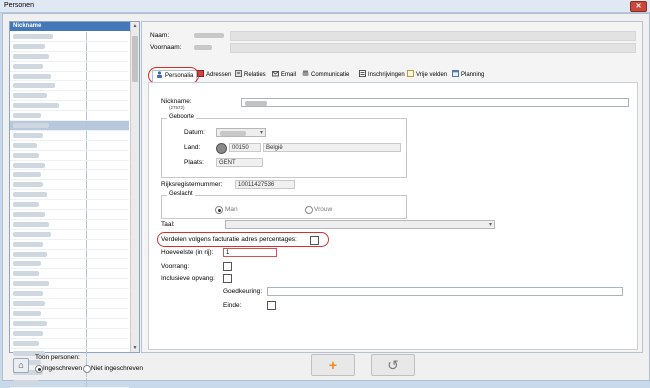 The height and width of the screenshot is (388, 650). What do you see at coordinates (333, 365) in the screenshot?
I see `add-button: +` at bounding box center [333, 365].